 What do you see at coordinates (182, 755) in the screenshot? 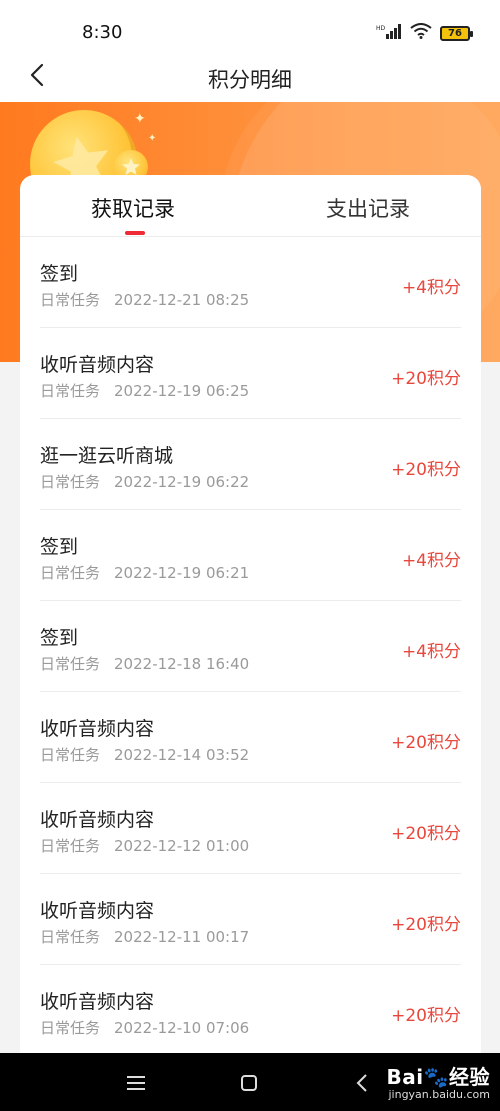
I see `record-datetime: 2022-12-14 03:52` at bounding box center [182, 755].